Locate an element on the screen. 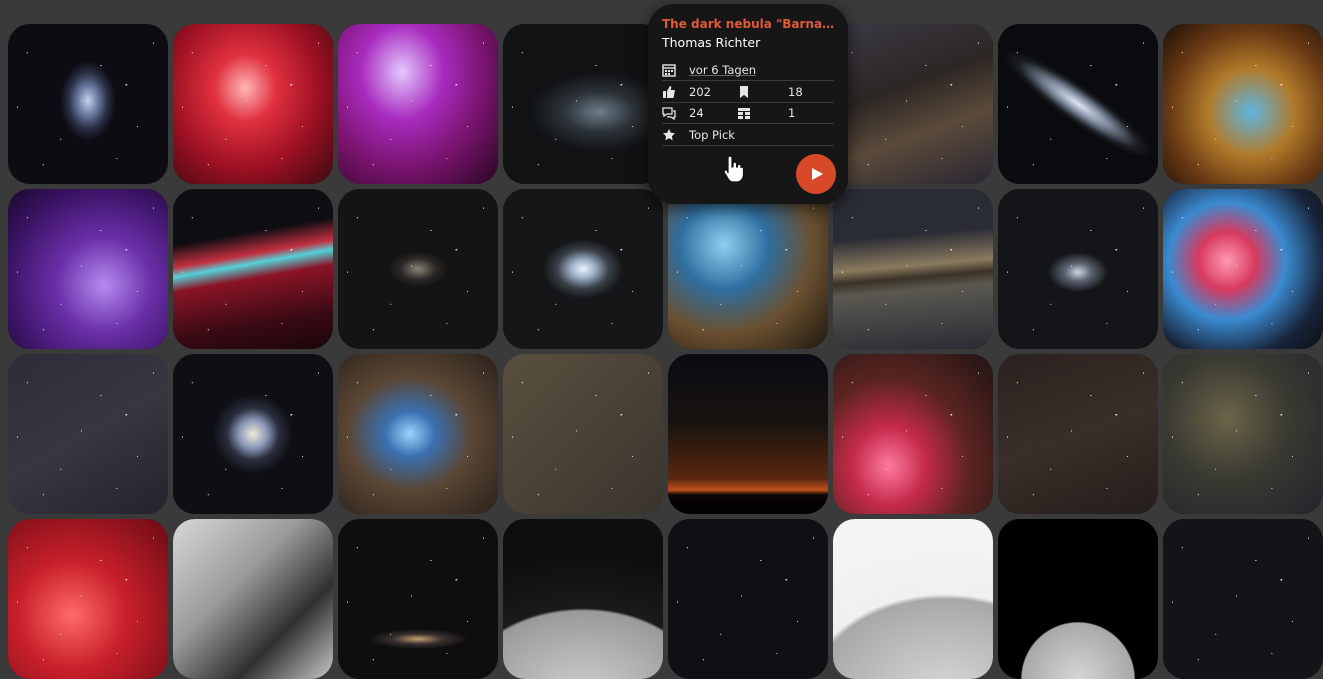 This screenshot has height=679, width=1323. thumbnail-elliptical-galaxy is located at coordinates (583, 269).